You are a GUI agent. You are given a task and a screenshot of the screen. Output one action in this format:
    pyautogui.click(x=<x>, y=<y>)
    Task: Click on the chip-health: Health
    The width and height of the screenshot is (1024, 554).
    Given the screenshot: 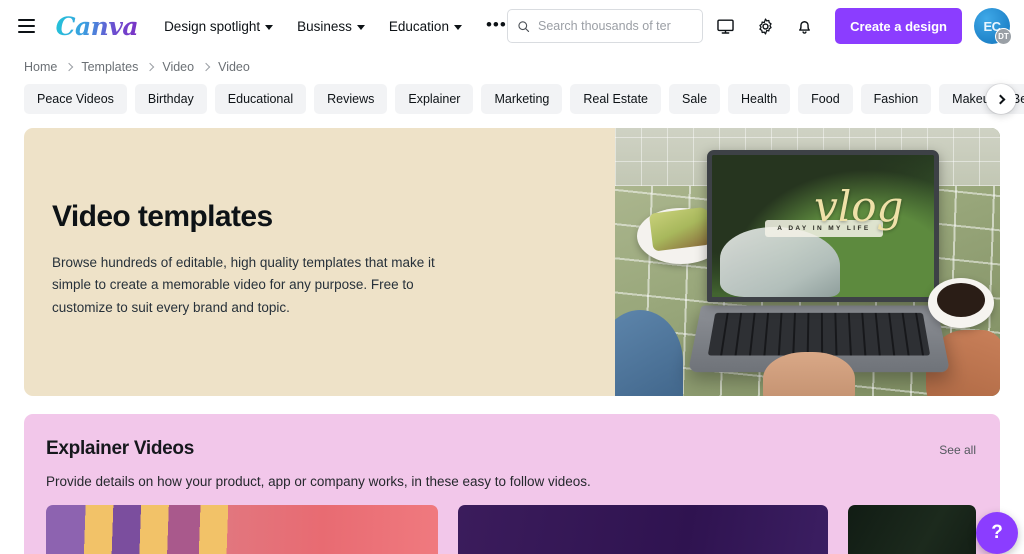 What is the action you would take?
    pyautogui.click(x=759, y=99)
    